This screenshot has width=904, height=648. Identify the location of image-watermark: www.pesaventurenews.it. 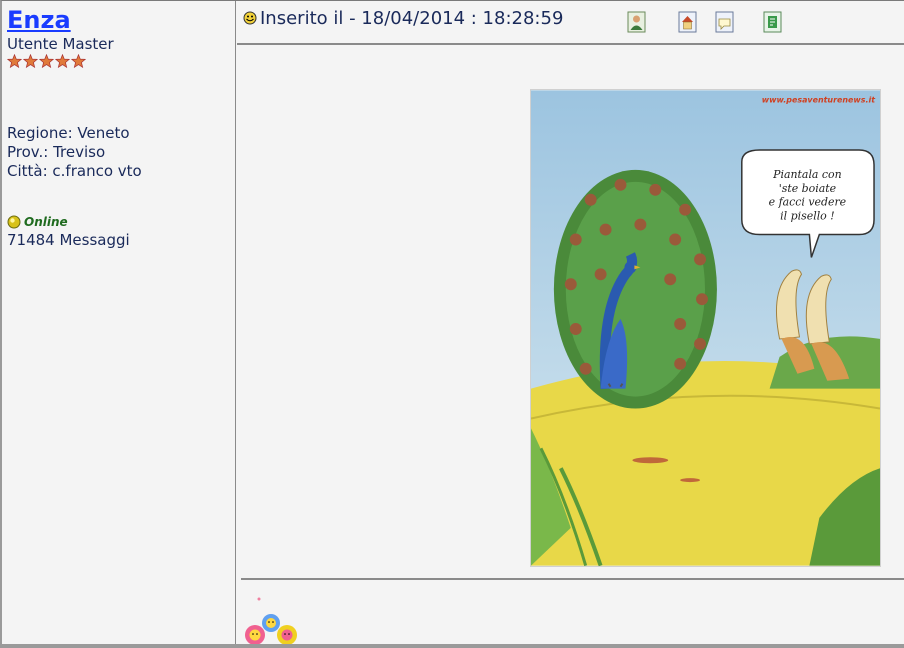
(819, 99).